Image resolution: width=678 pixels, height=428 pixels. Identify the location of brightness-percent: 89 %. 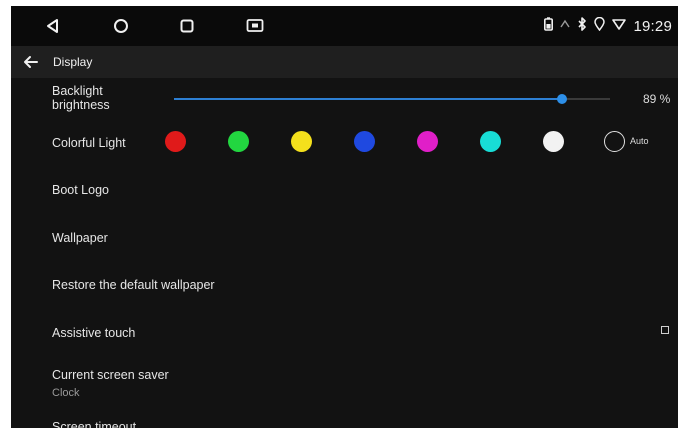
(657, 99).